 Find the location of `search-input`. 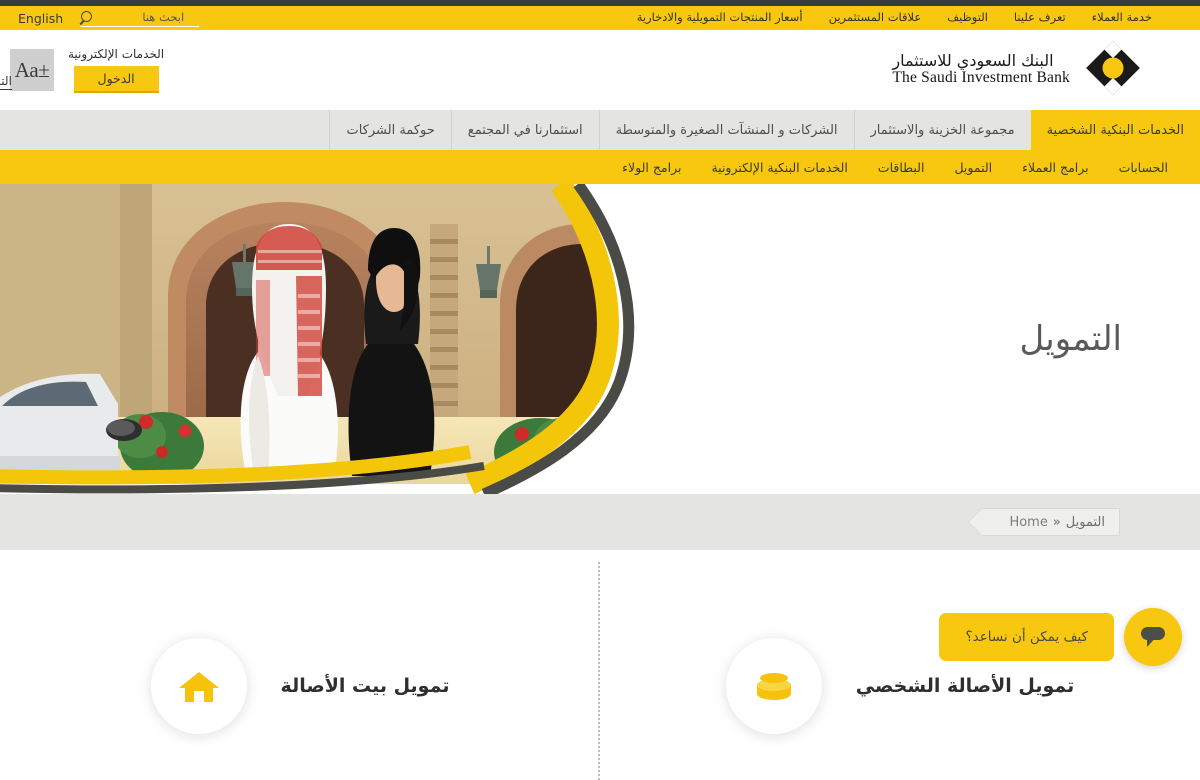

search-input is located at coordinates (141, 16).